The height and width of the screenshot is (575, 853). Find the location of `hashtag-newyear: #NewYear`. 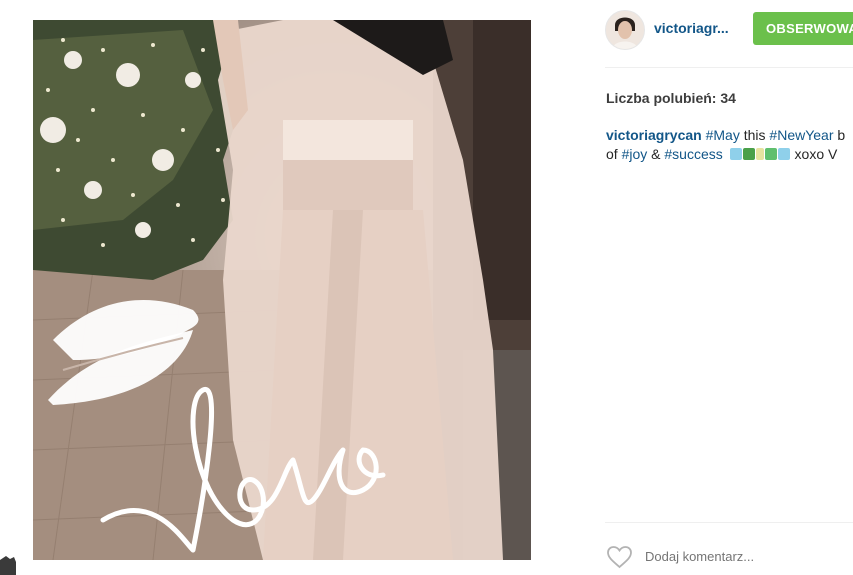

hashtag-newyear: #NewYear is located at coordinates (801, 135).